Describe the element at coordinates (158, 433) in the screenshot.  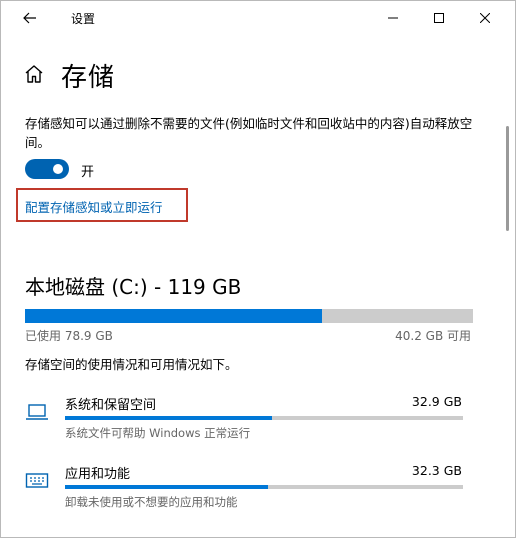
I see `category-subtitle: 系统文件可帮助 Windows 正常运行` at that location.